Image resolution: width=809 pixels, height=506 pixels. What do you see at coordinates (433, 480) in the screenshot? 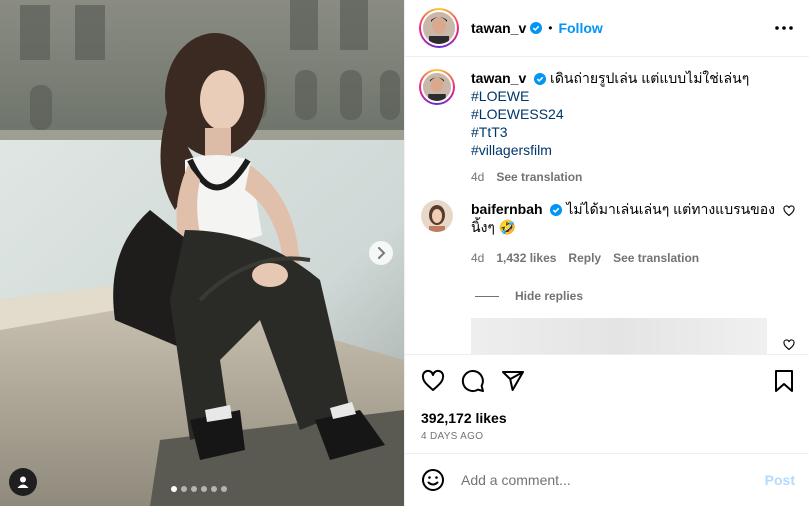
I see `emoji-icon` at bounding box center [433, 480].